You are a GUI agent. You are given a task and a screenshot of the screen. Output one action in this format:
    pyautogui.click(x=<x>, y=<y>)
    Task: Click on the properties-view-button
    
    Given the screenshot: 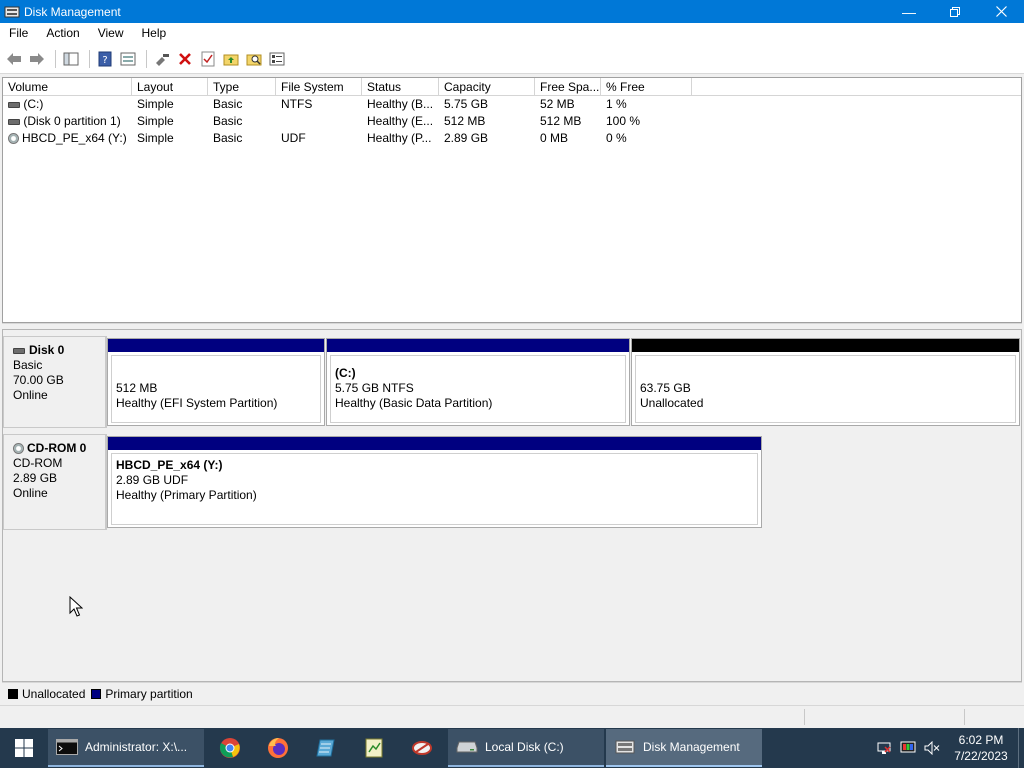 What is the action you would take?
    pyautogui.click(x=128, y=59)
    